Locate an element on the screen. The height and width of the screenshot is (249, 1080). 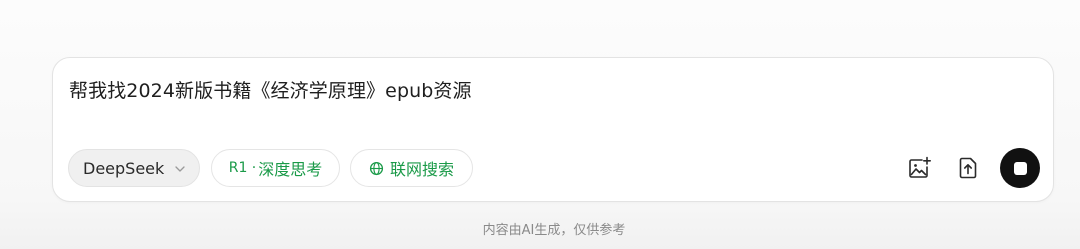
chevron-down-icon is located at coordinates (180, 169).